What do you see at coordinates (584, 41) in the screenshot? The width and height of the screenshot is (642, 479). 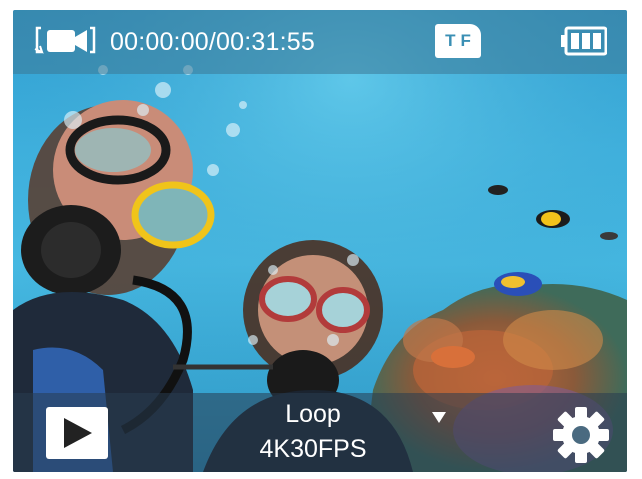 I see `battery-full-icon` at bounding box center [584, 41].